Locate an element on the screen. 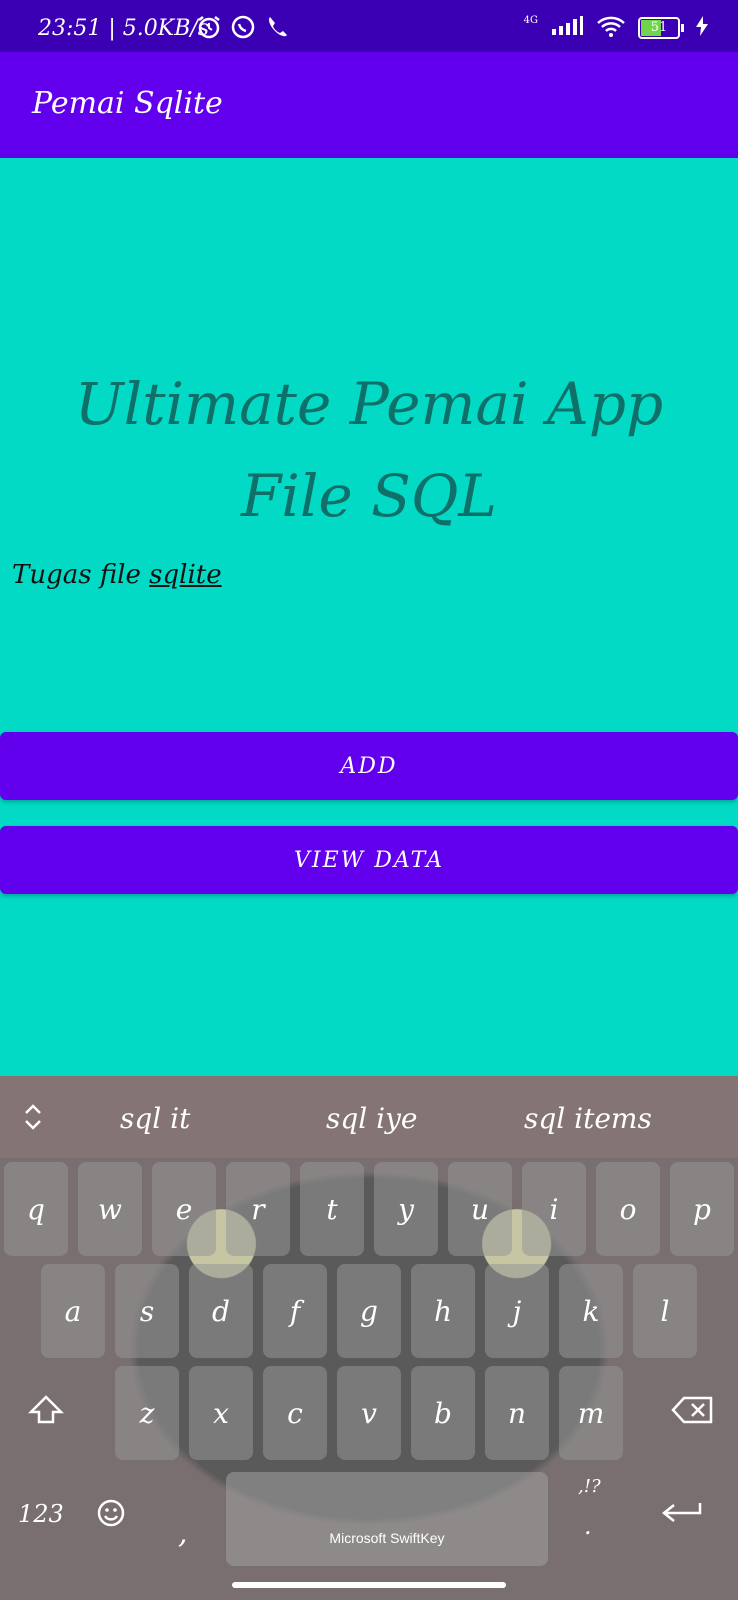 The height and width of the screenshot is (1600, 738). enter-icon is located at coordinates (682, 1518).